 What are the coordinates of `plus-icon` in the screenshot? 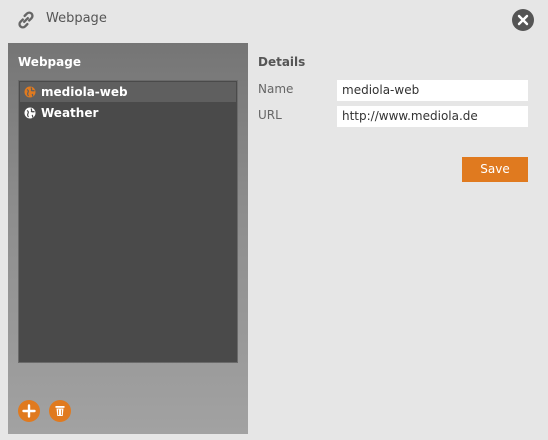 It's located at (29, 411).